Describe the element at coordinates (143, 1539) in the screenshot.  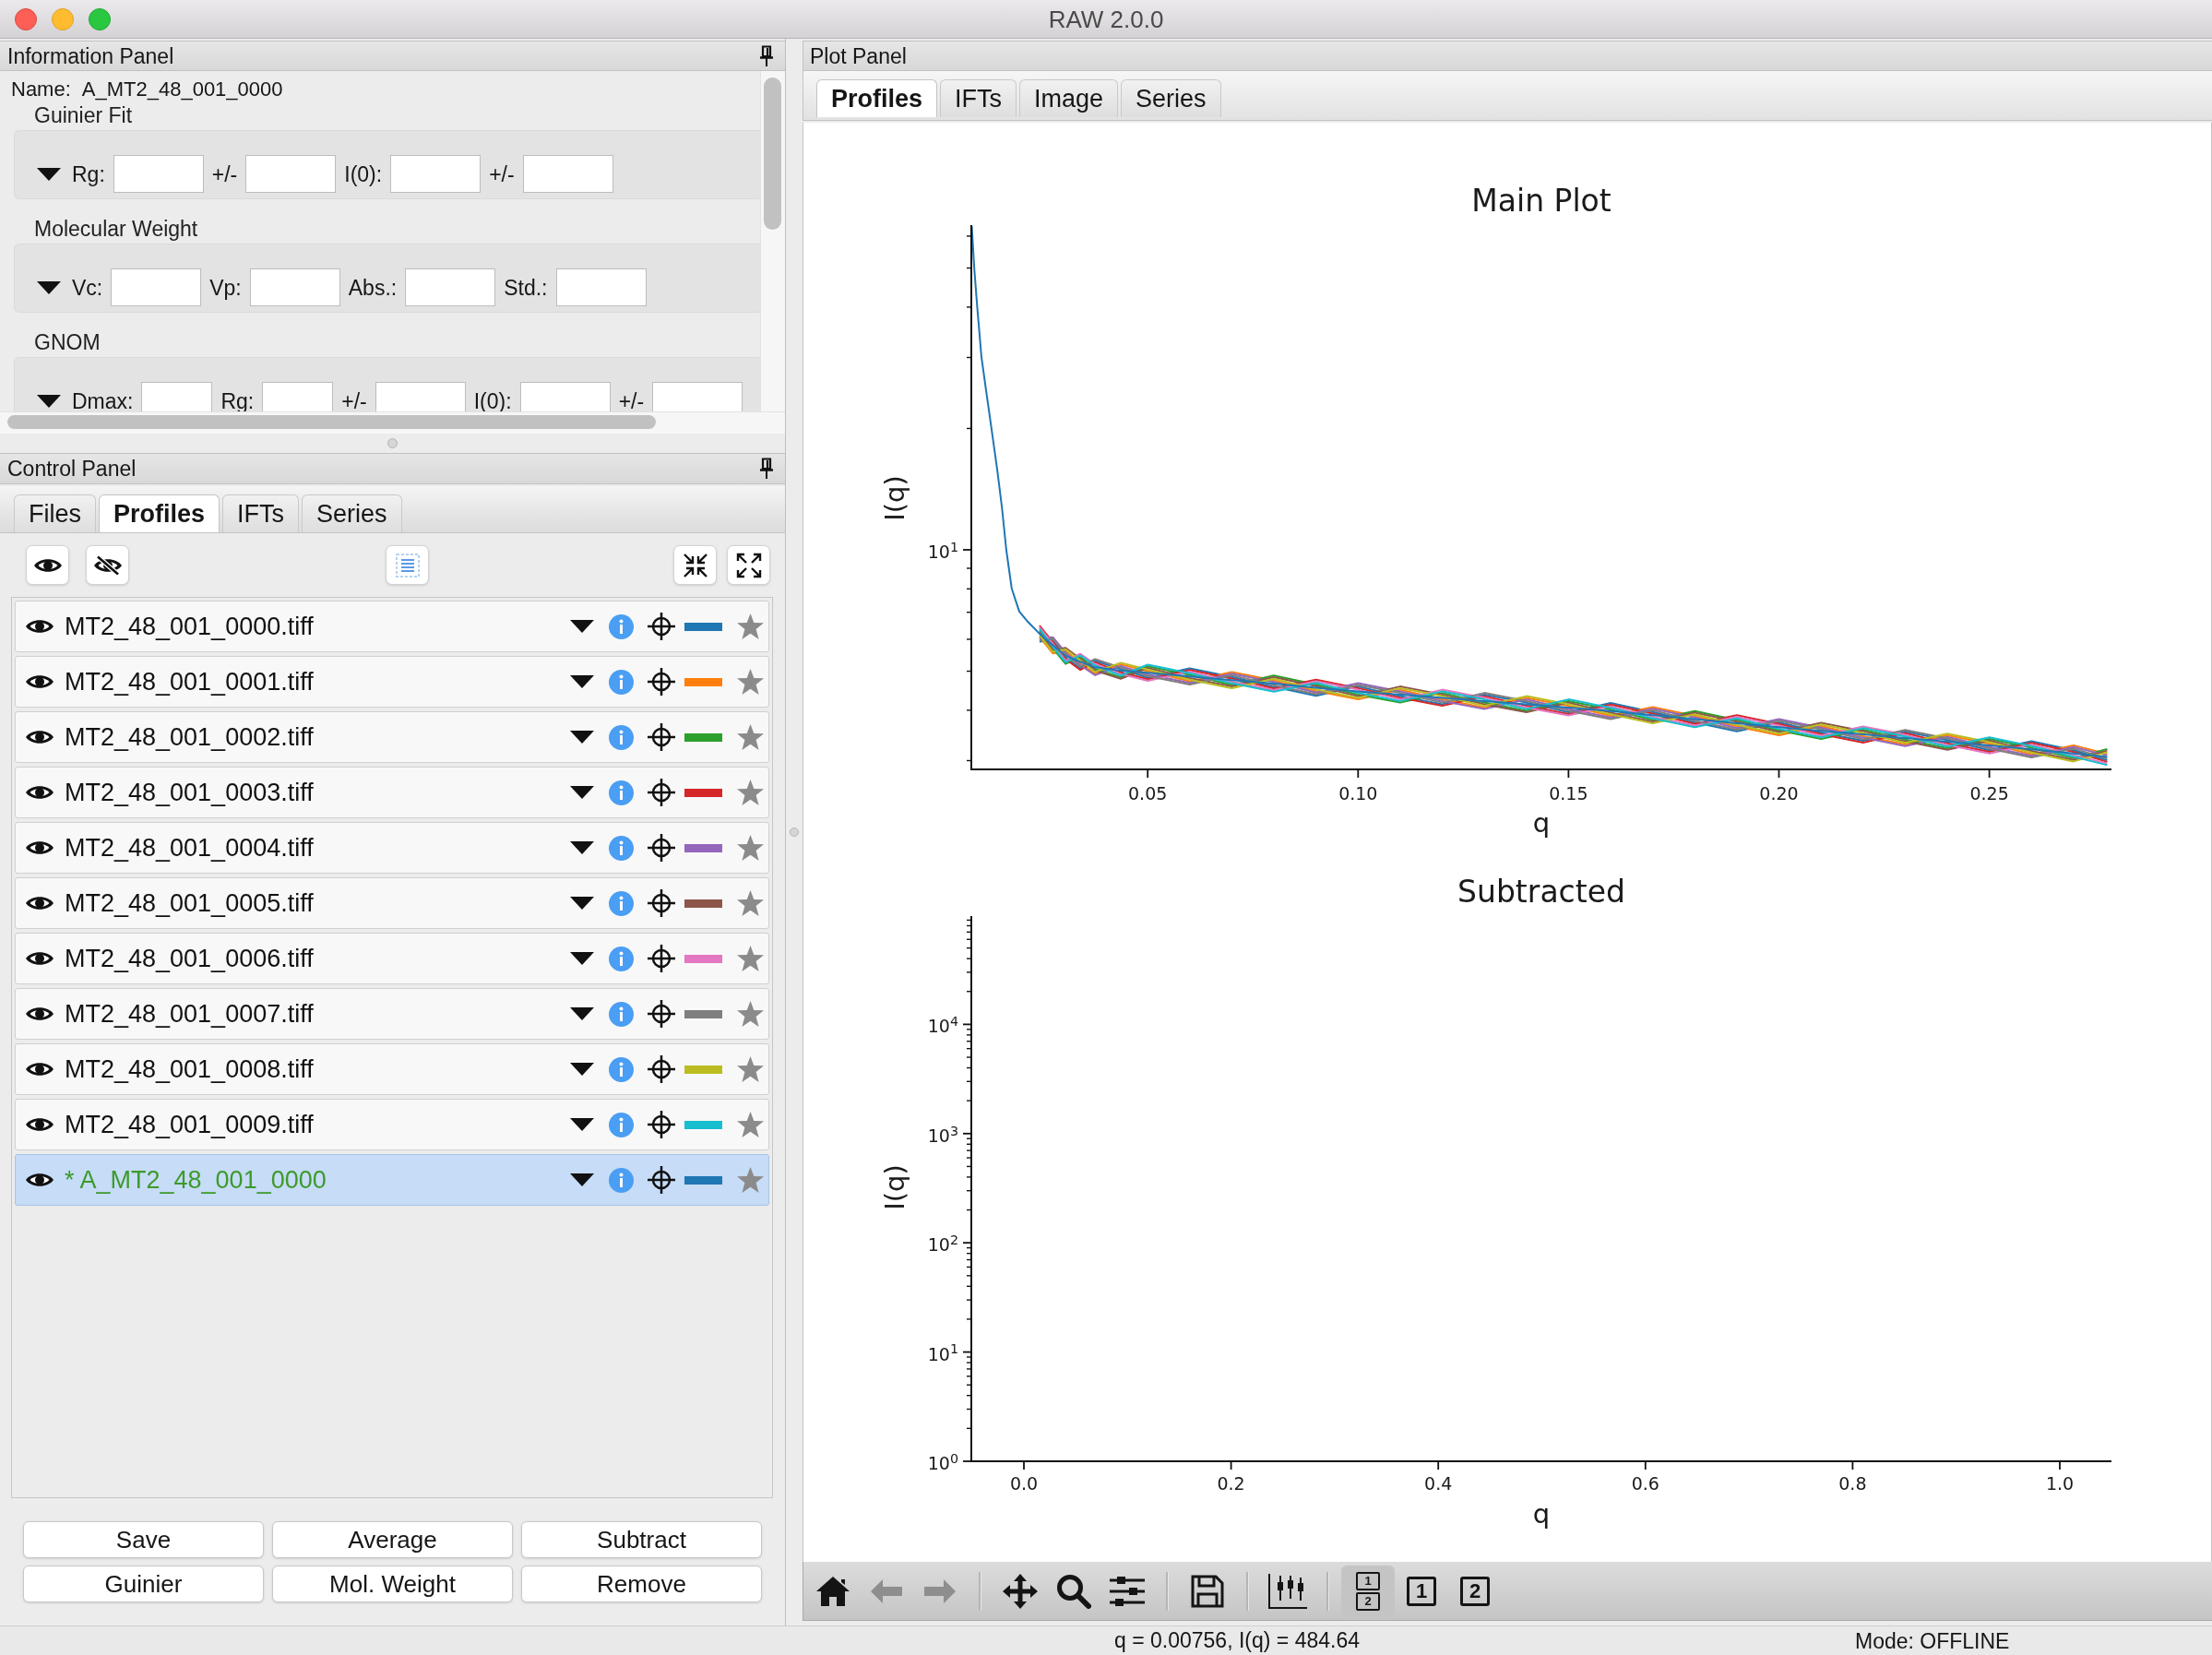
I see `action-button: Save` at that location.